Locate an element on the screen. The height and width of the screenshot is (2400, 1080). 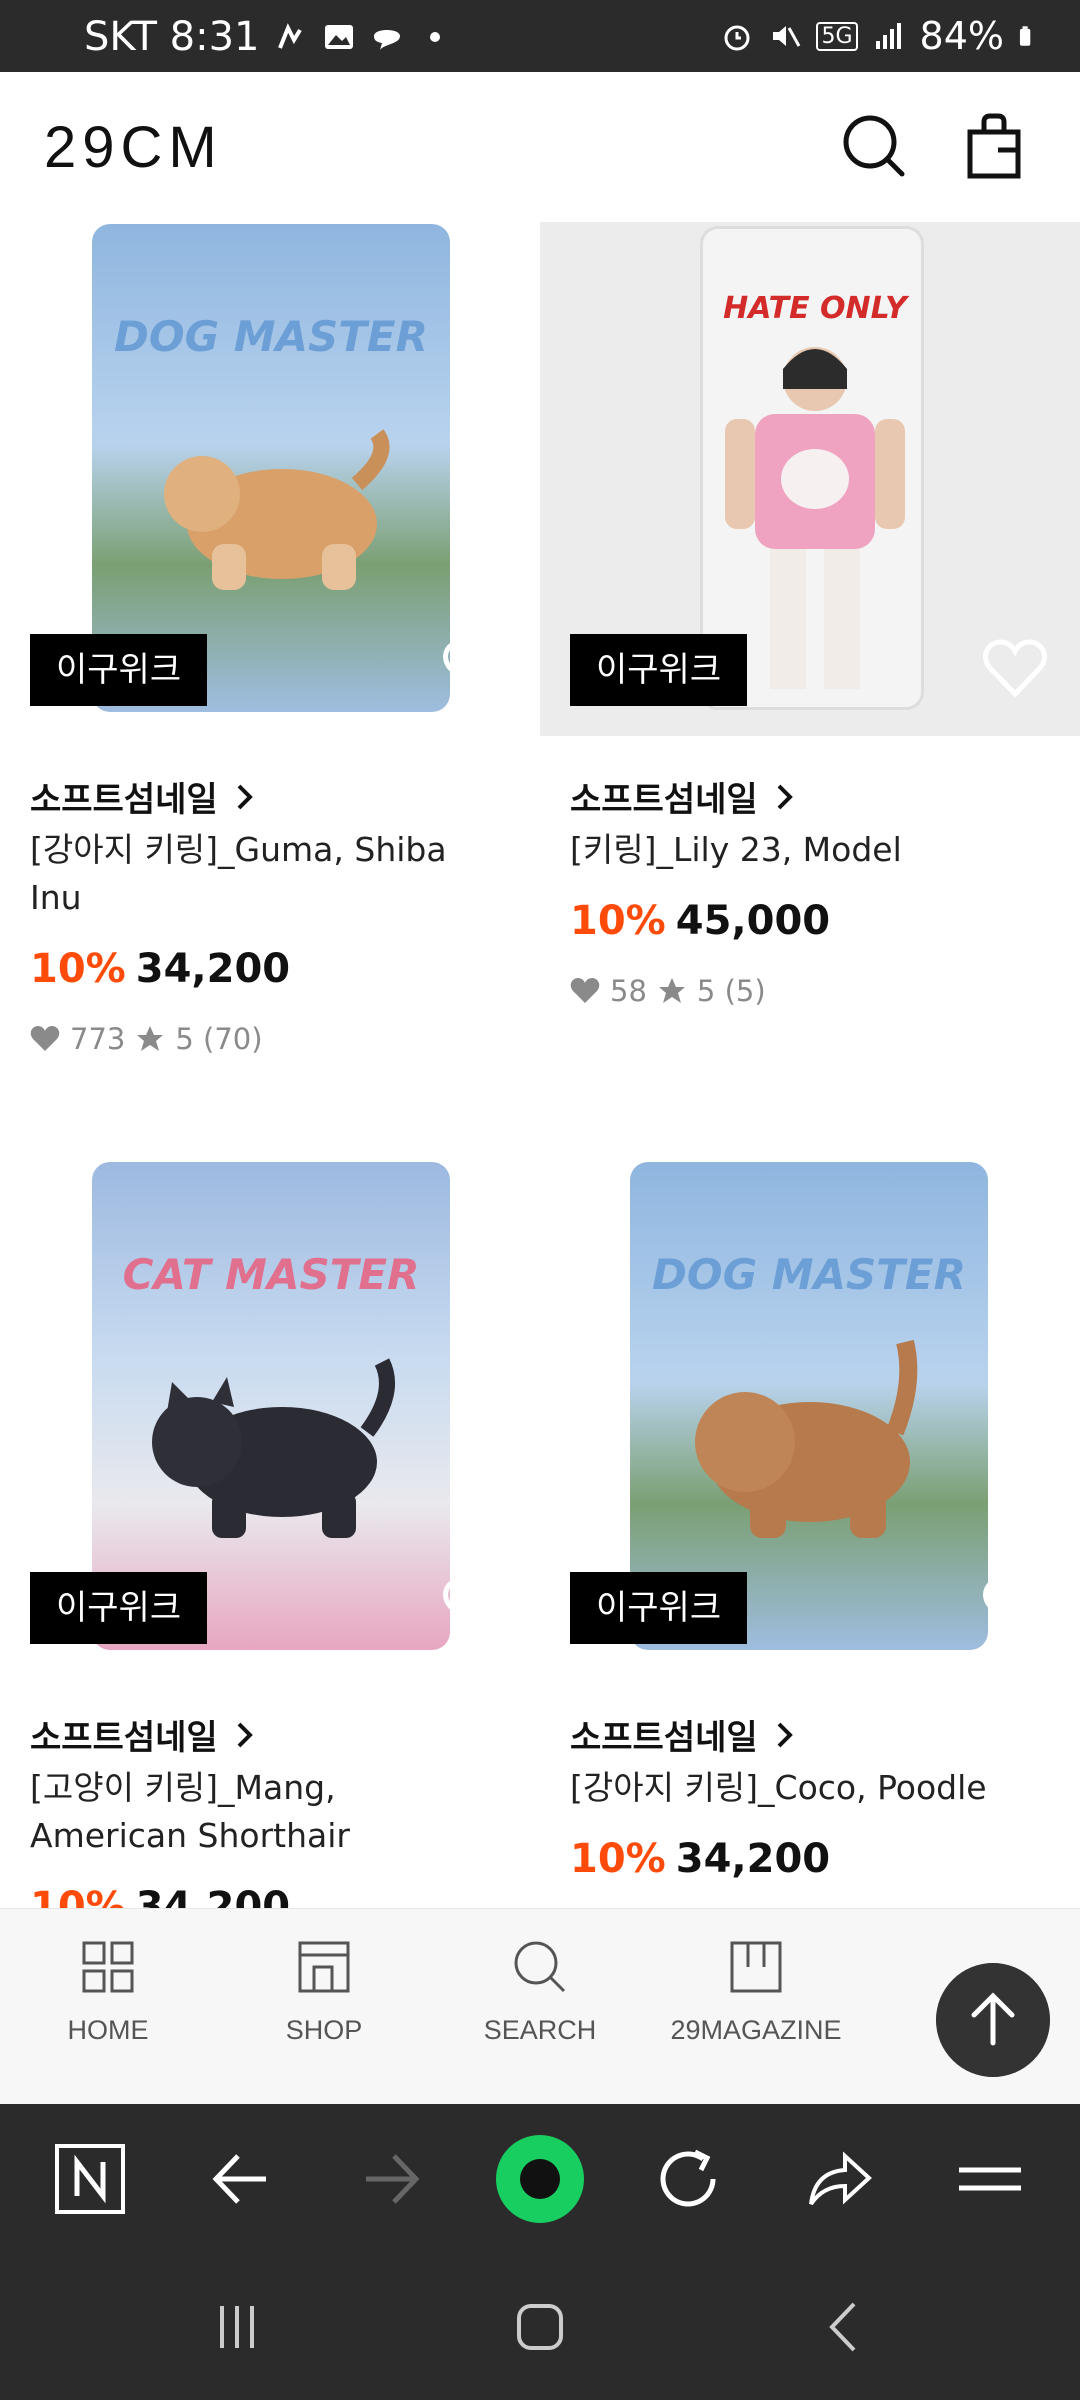
product-meta: 58 5 (5) is located at coordinates (668, 991).